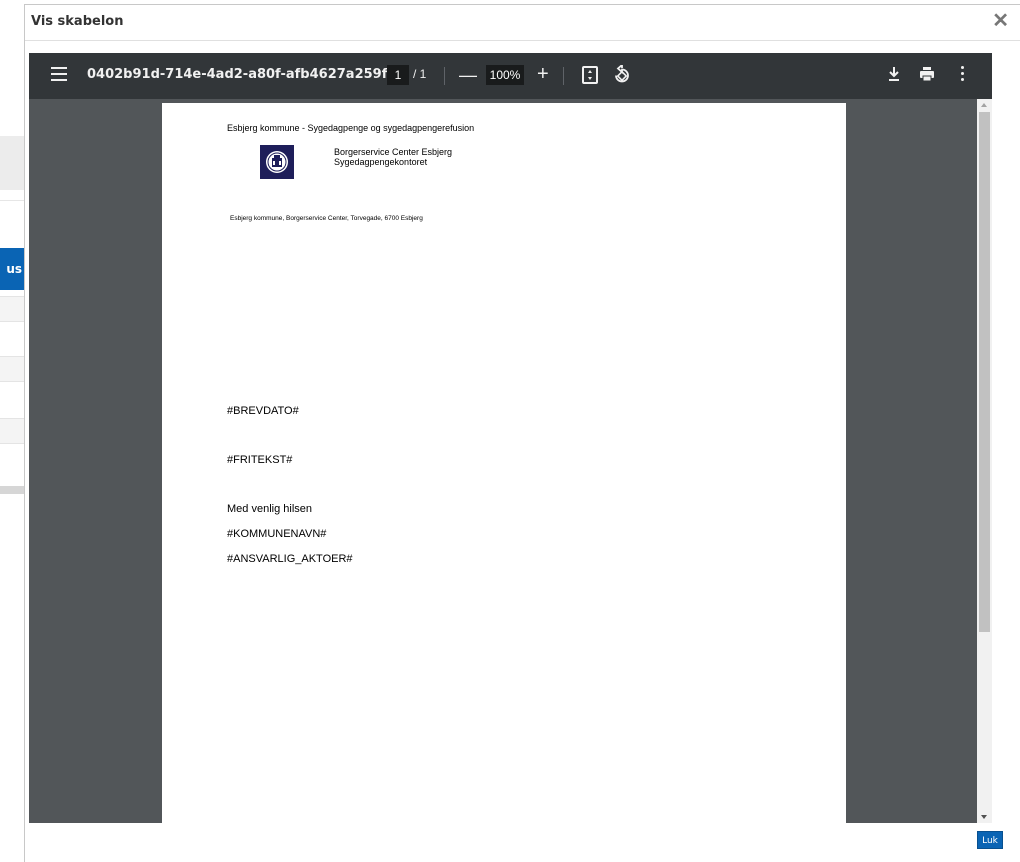  I want to click on zoom-out-icon: —, so click(468, 75).